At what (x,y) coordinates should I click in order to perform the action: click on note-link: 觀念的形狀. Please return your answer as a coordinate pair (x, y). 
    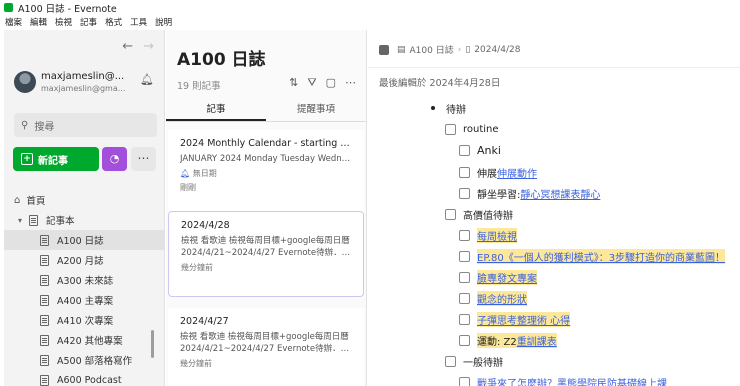
    Looking at the image, I should click on (502, 298).